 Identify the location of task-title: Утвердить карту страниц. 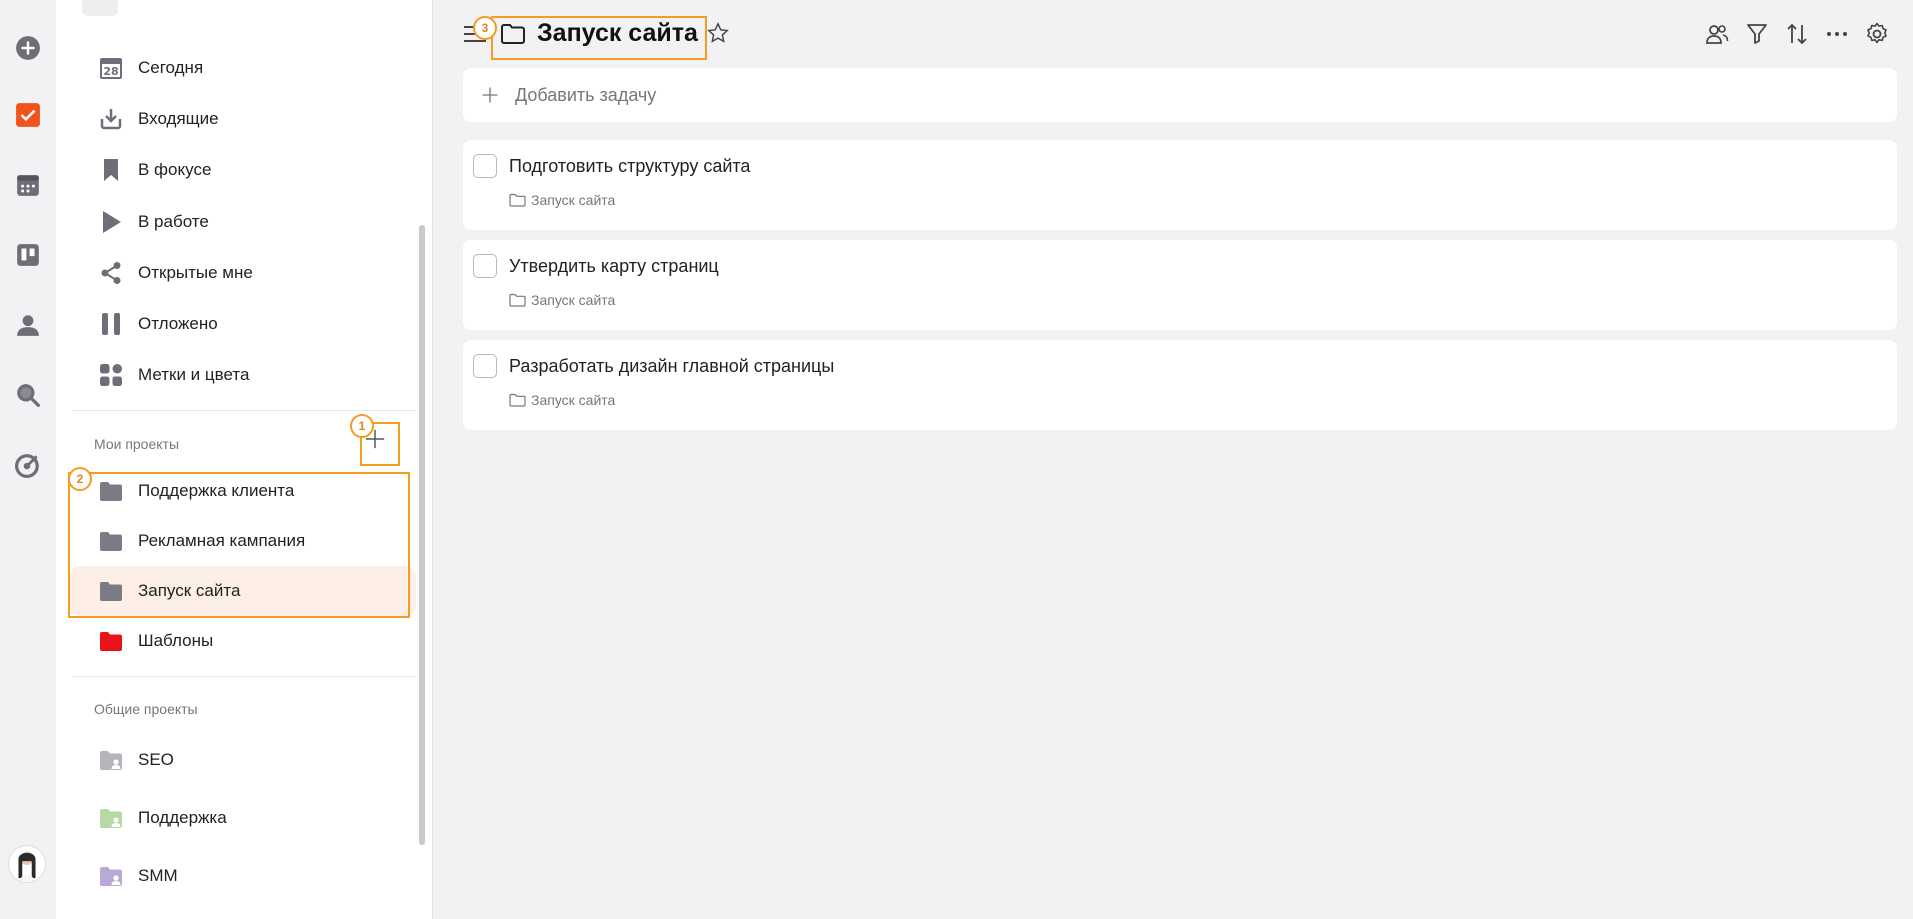
(614, 266).